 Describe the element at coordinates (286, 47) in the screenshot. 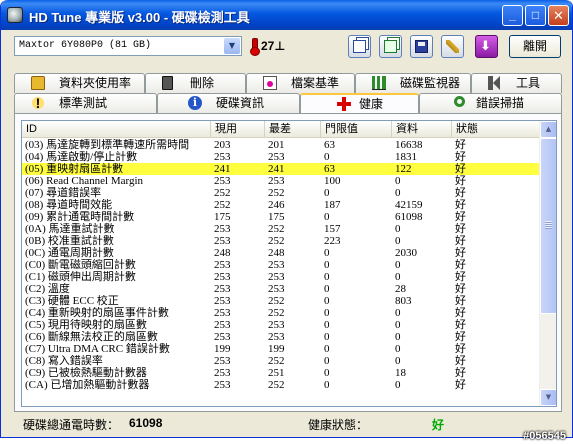

I see `toolbar: Maxtor 6Y080P0 (81 GB) ▼ 27⊥ ⬇ 離開` at that location.